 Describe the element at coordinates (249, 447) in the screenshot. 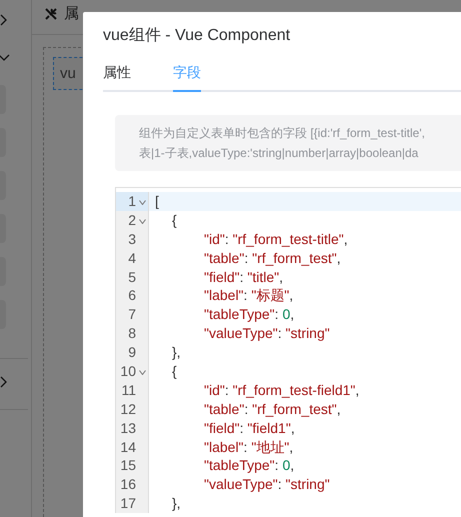

I see `code-text: "label": "地址",` at that location.